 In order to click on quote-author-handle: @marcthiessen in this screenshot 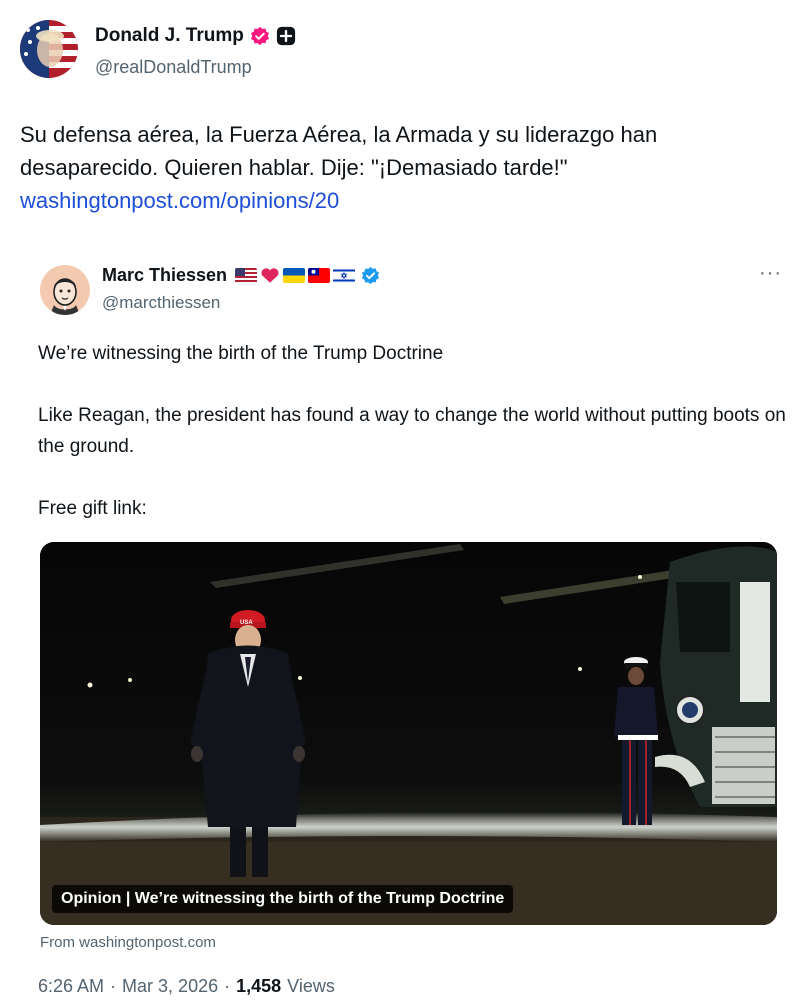, I will do `click(161, 303)`.